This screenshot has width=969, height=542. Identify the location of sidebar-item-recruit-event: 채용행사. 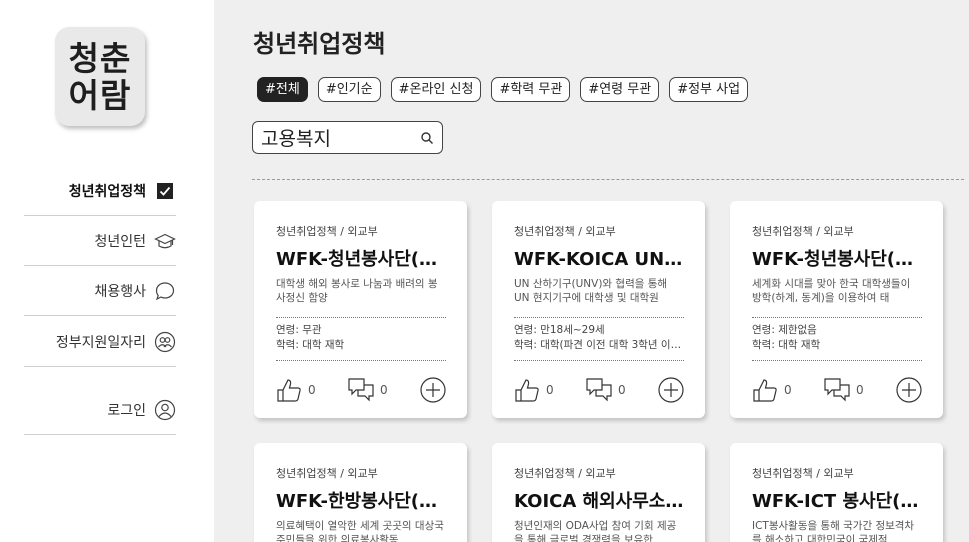
(100, 291).